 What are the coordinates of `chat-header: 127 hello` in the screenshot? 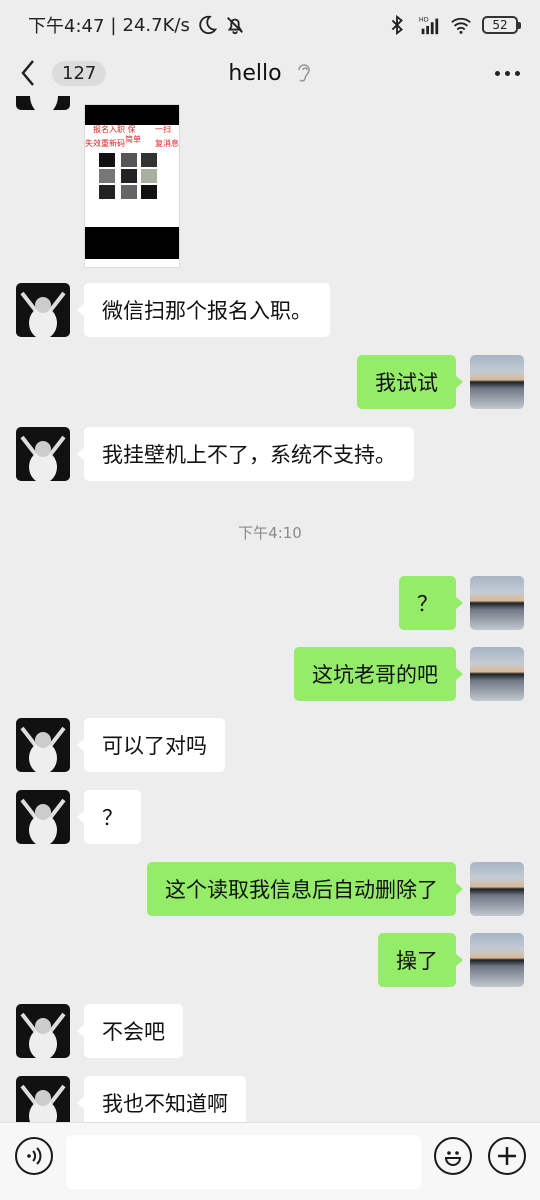 It's located at (270, 73).